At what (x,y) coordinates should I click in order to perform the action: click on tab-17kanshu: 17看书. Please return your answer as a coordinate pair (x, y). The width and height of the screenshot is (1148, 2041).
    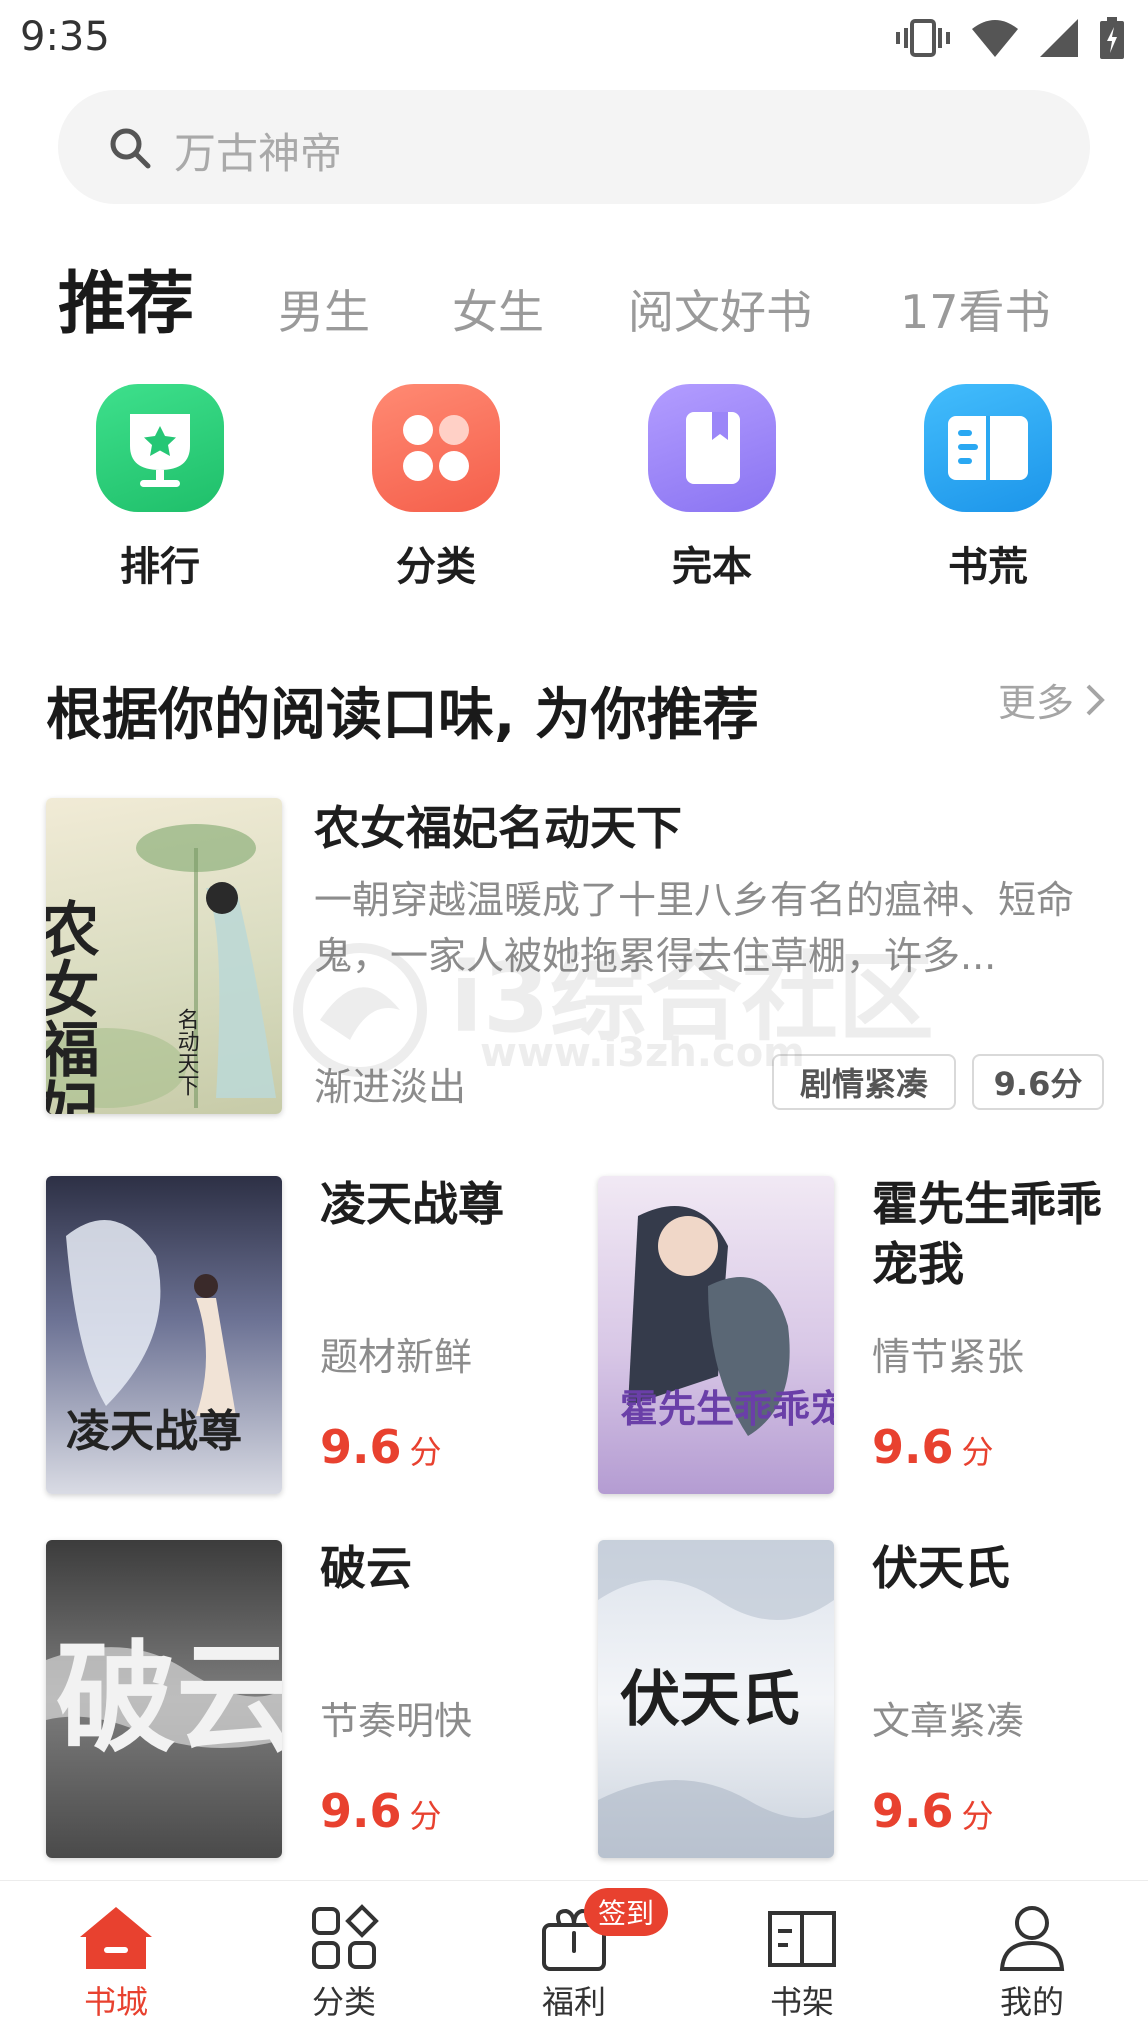
    Looking at the image, I should click on (975, 309).